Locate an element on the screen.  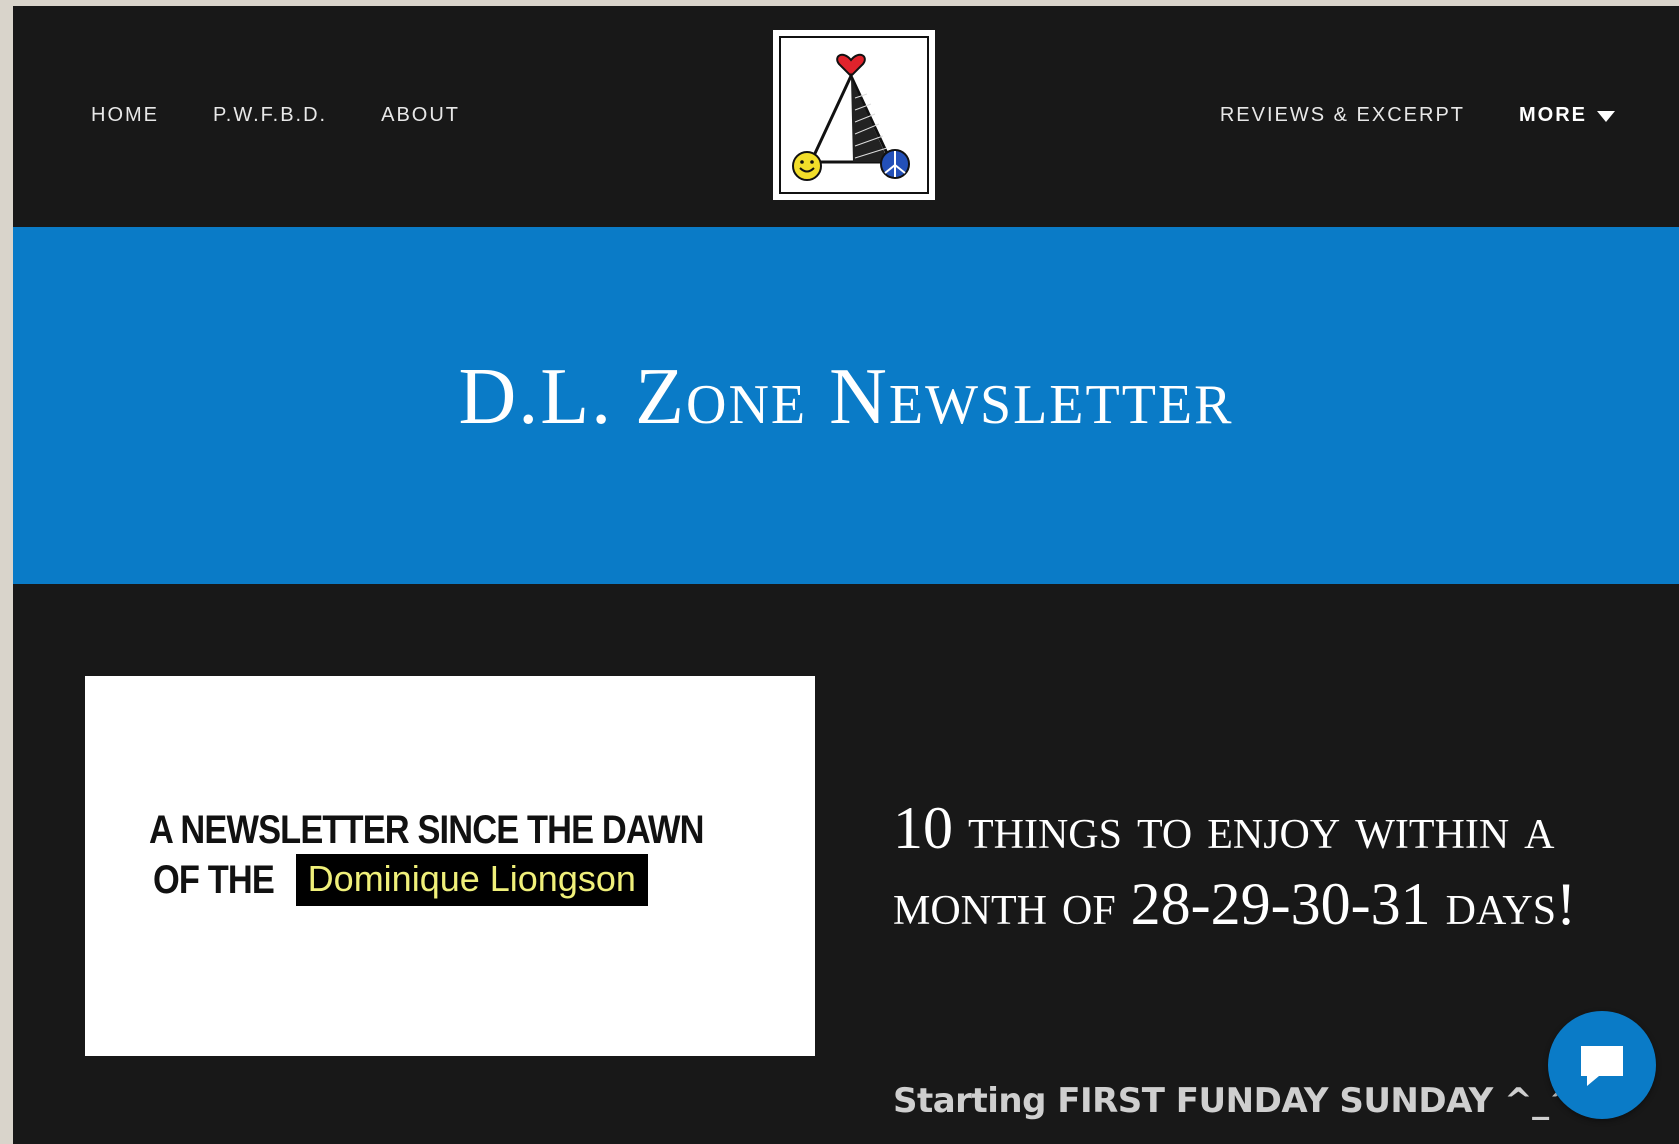
site-logo is located at coordinates (854, 115).